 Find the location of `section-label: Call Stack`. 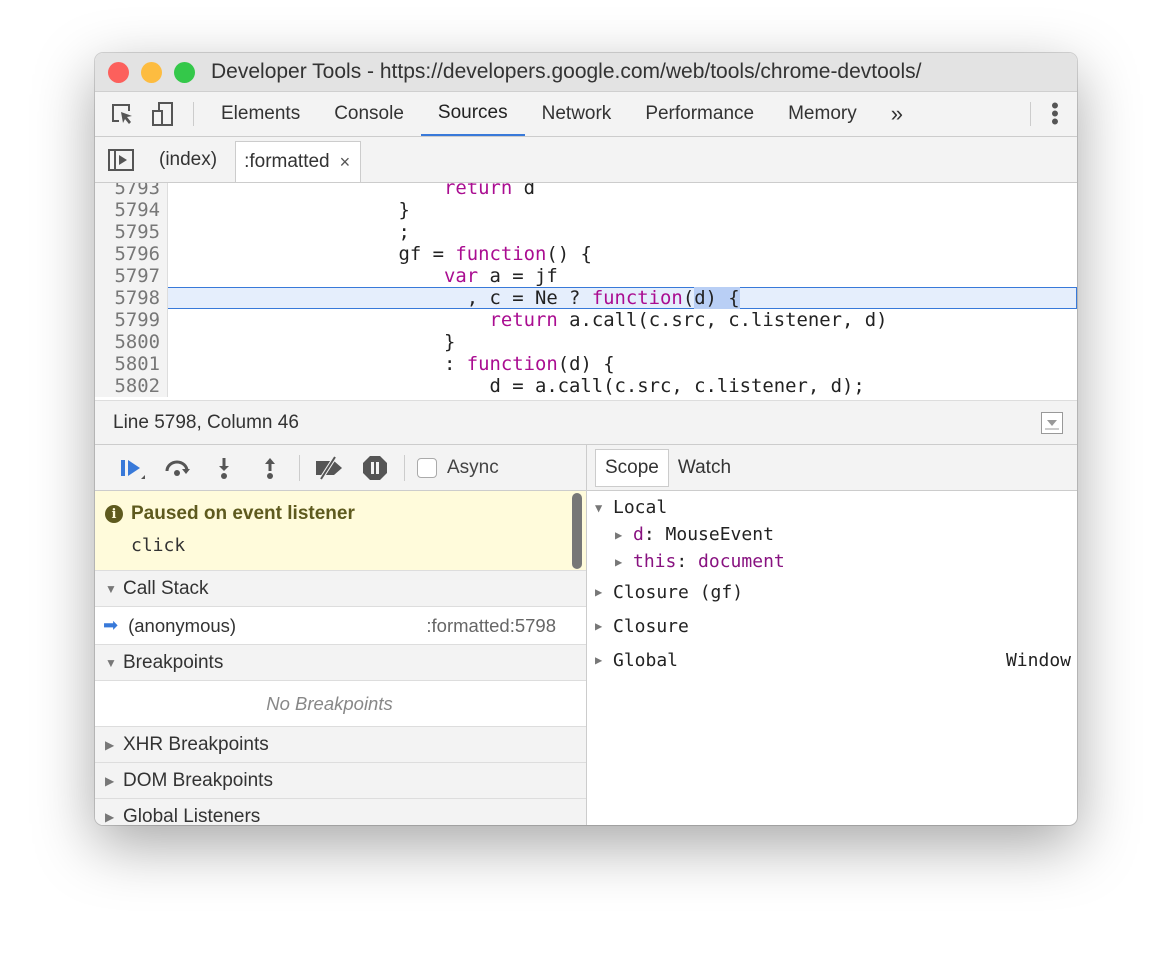

section-label: Call Stack is located at coordinates (166, 588).